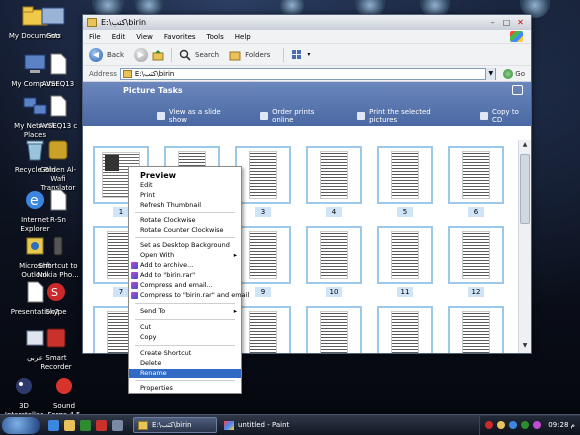  What do you see at coordinates (520, 23) in the screenshot?
I see `close-button: ✕` at bounding box center [520, 23].